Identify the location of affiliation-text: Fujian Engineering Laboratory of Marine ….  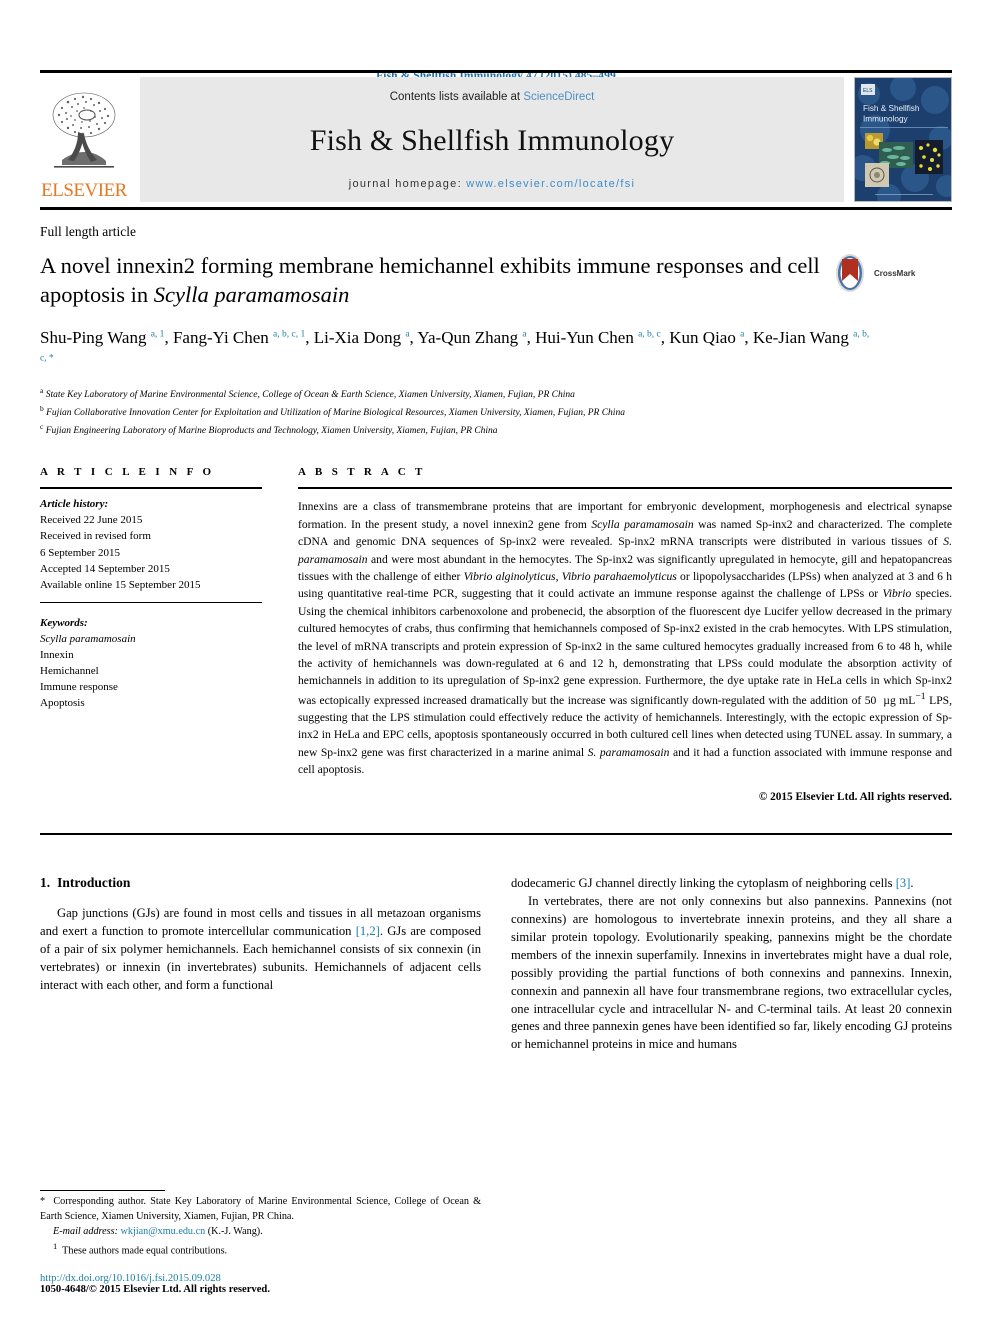
(270, 430).